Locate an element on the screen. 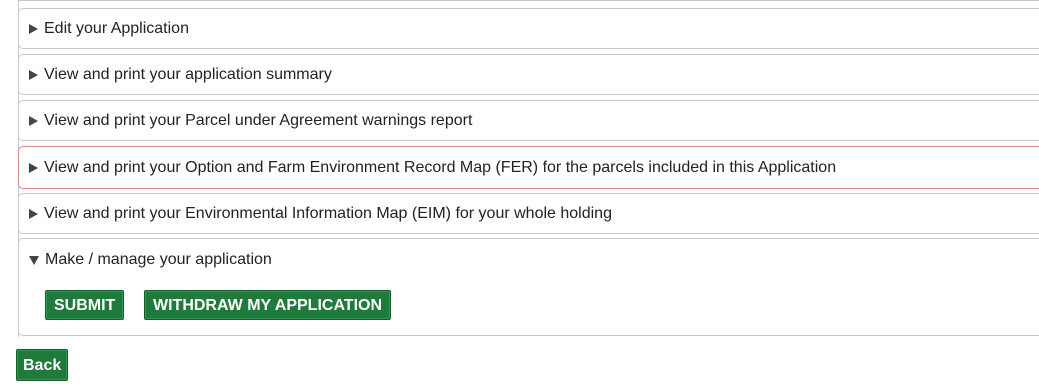 This screenshot has height=387, width=1039. section-edit-application: Edit your Application is located at coordinates (528, 28).